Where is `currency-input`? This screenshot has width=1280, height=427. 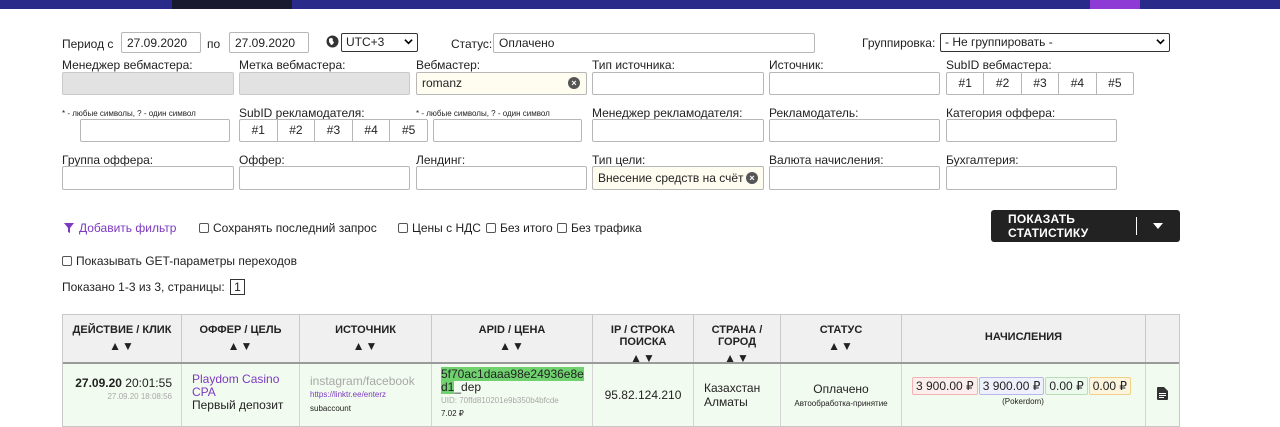 currency-input is located at coordinates (854, 178).